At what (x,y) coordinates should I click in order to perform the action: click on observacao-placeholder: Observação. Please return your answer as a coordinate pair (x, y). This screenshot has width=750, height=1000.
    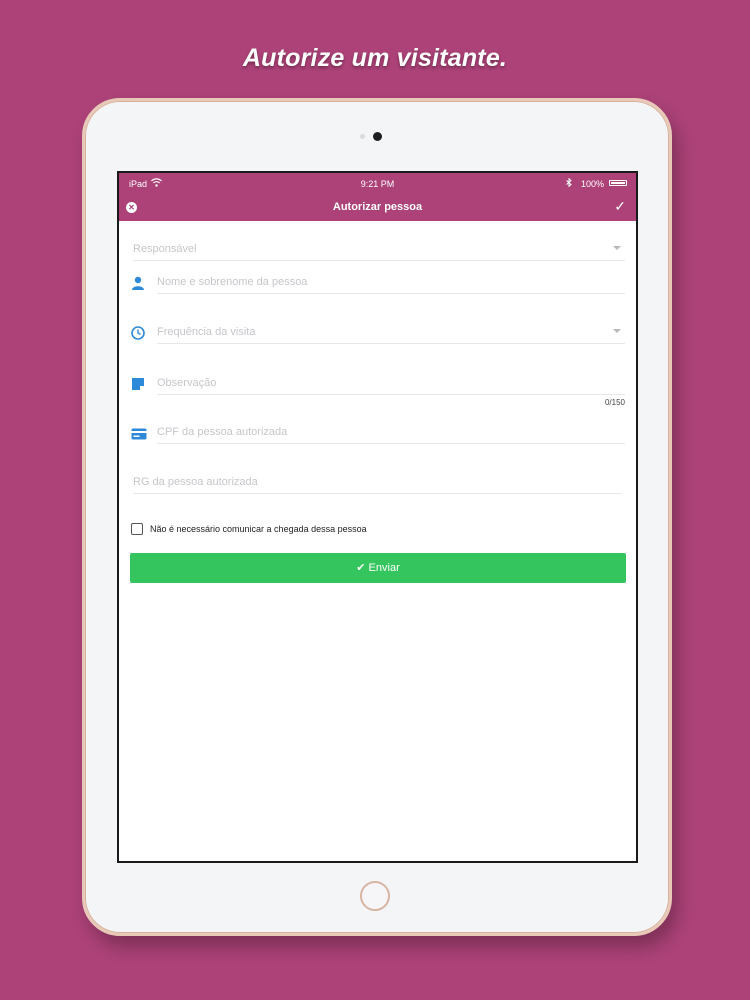
    Looking at the image, I should click on (187, 383).